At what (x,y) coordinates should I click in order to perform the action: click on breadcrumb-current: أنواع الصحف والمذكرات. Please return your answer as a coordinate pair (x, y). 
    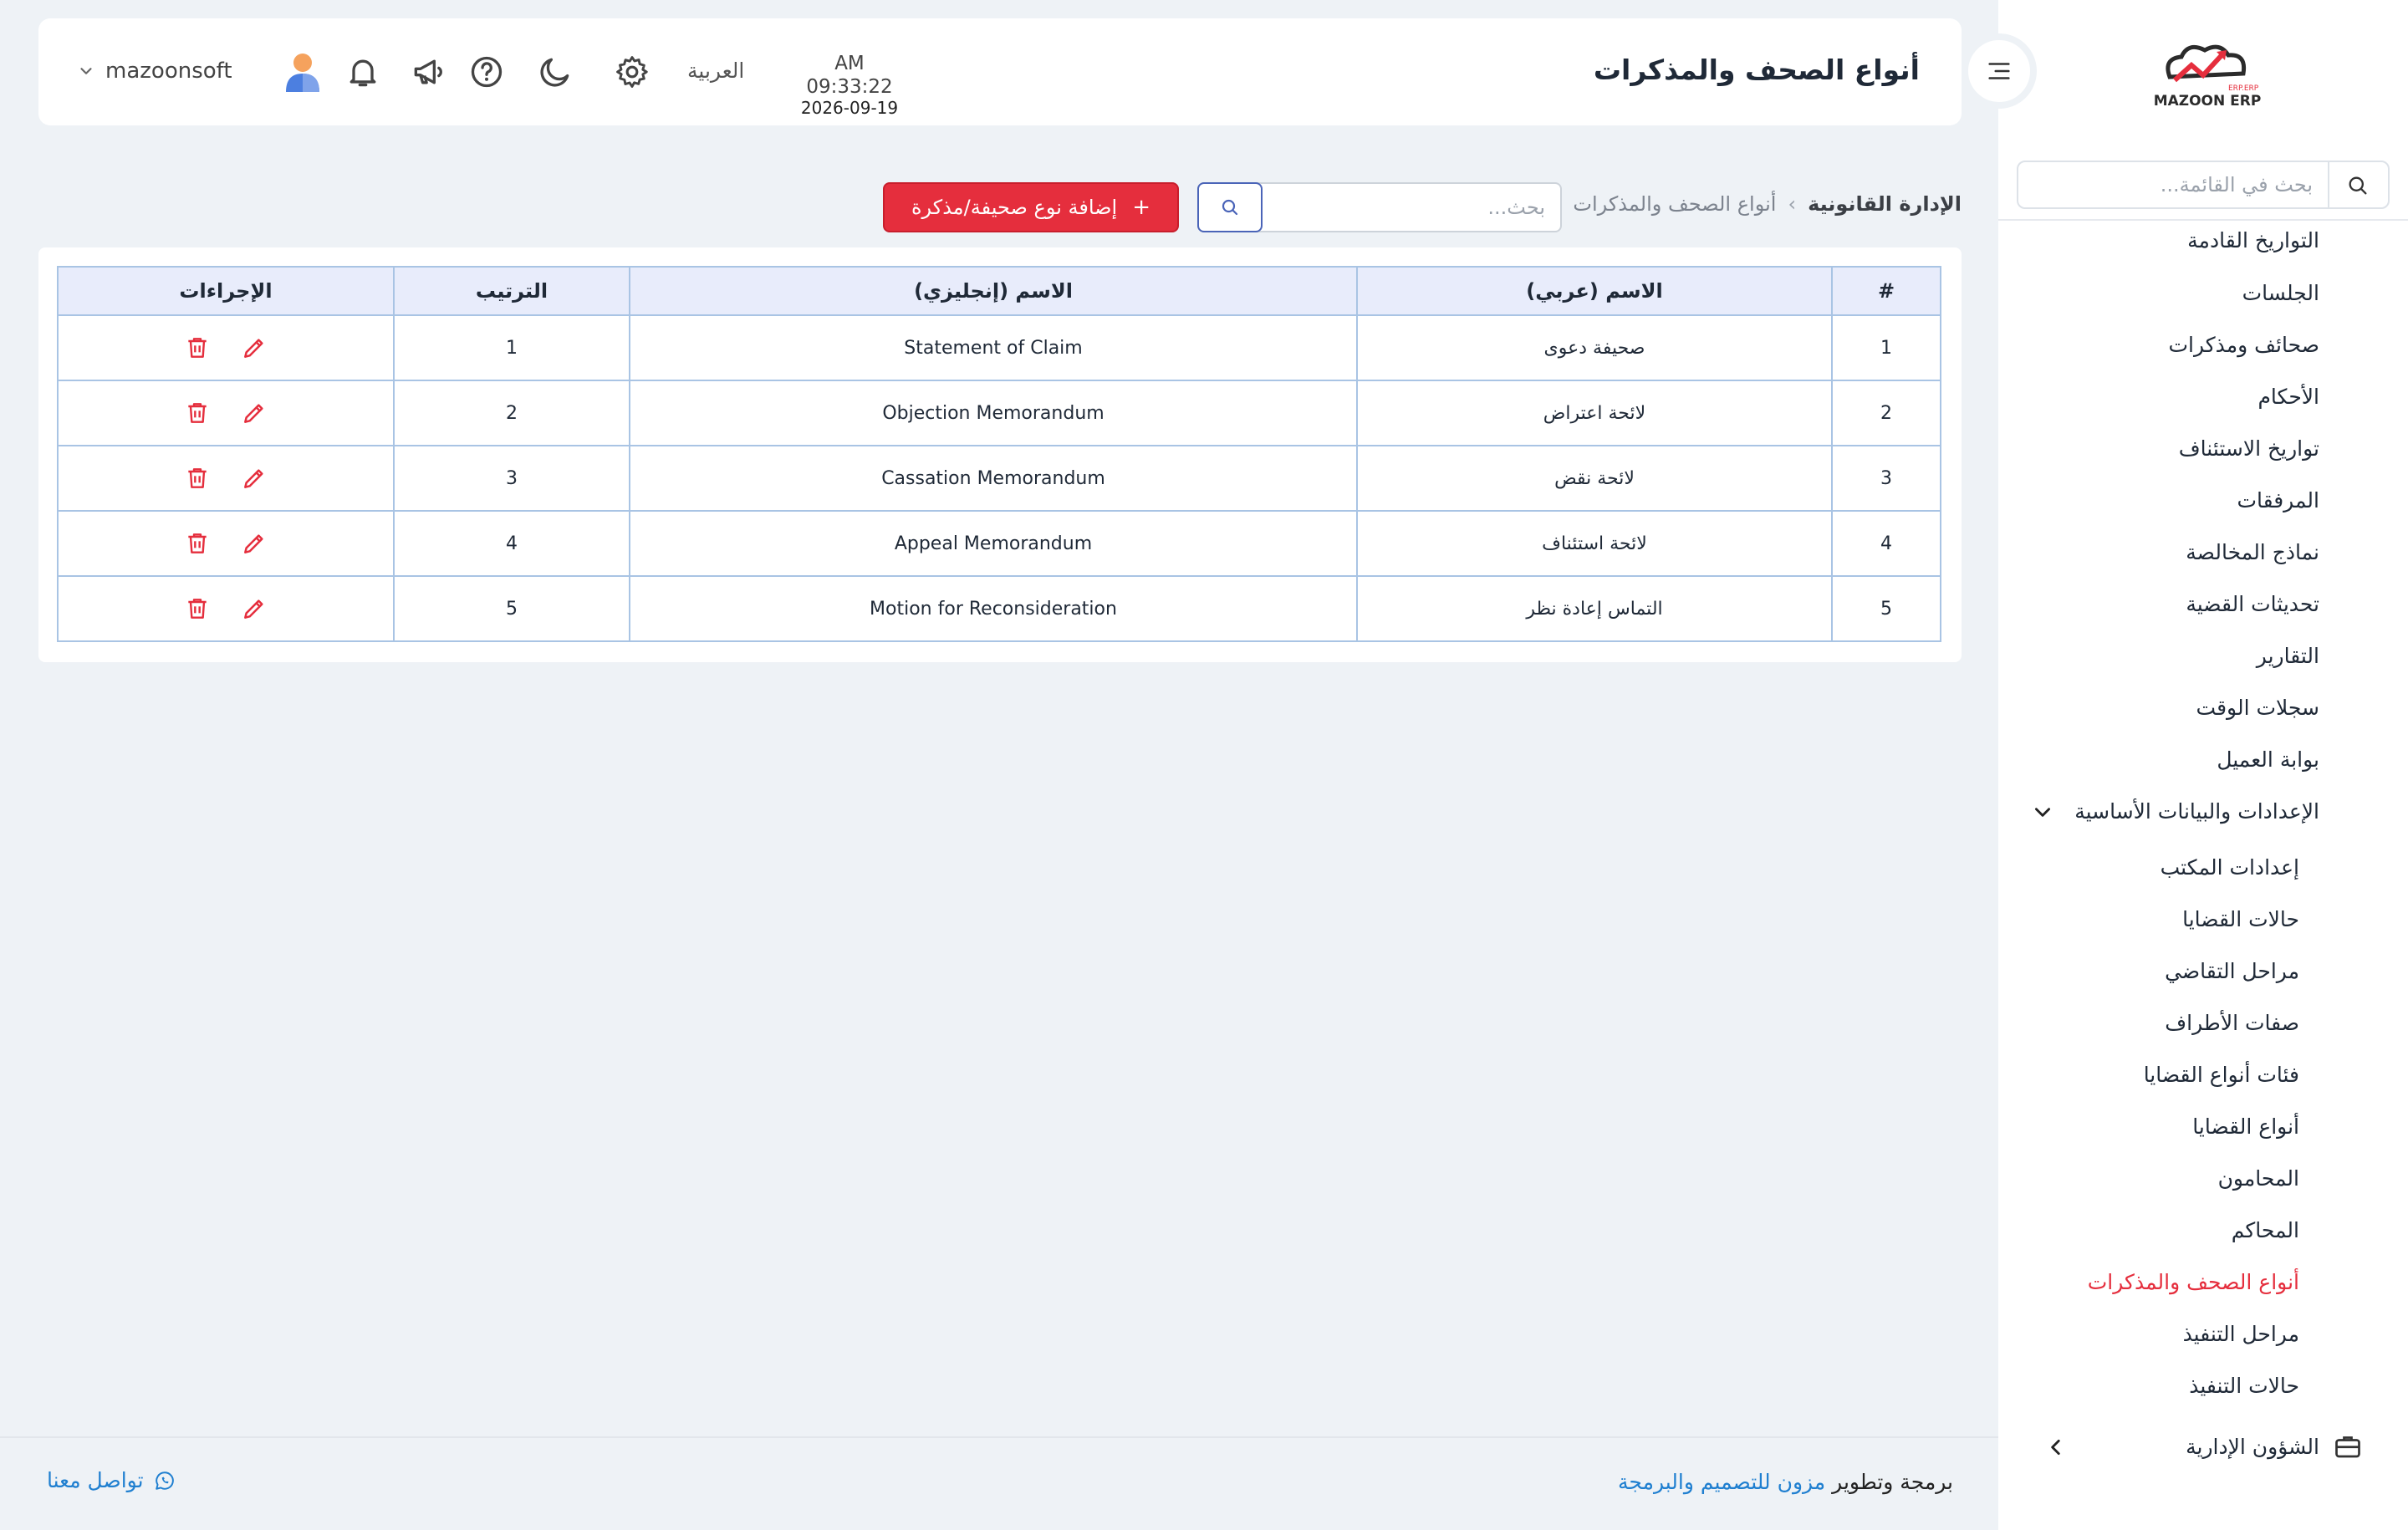
    Looking at the image, I should click on (1675, 204).